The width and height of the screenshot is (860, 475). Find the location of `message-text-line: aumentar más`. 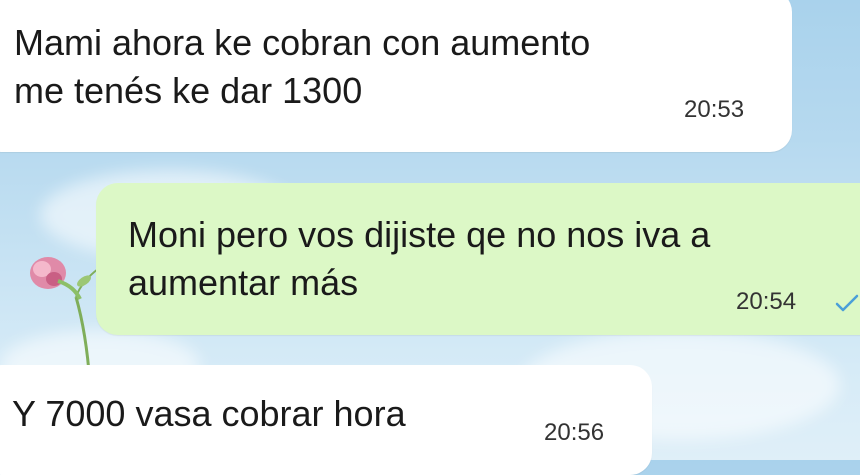

message-text-line: aumentar más is located at coordinates (243, 282).